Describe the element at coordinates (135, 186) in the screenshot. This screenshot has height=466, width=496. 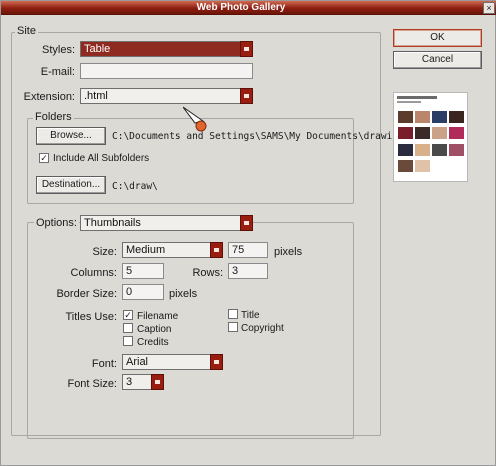
I see `destination-path: C:\draw\` at that location.